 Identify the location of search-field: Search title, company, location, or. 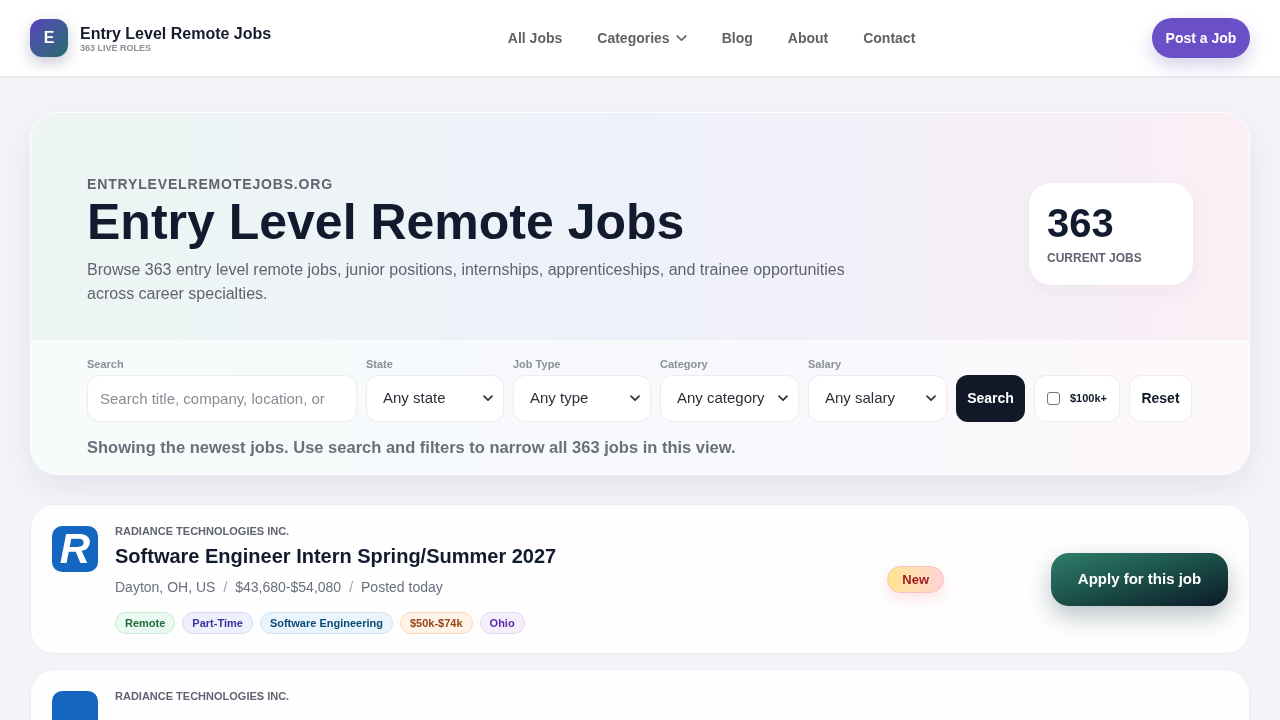
(222, 398).